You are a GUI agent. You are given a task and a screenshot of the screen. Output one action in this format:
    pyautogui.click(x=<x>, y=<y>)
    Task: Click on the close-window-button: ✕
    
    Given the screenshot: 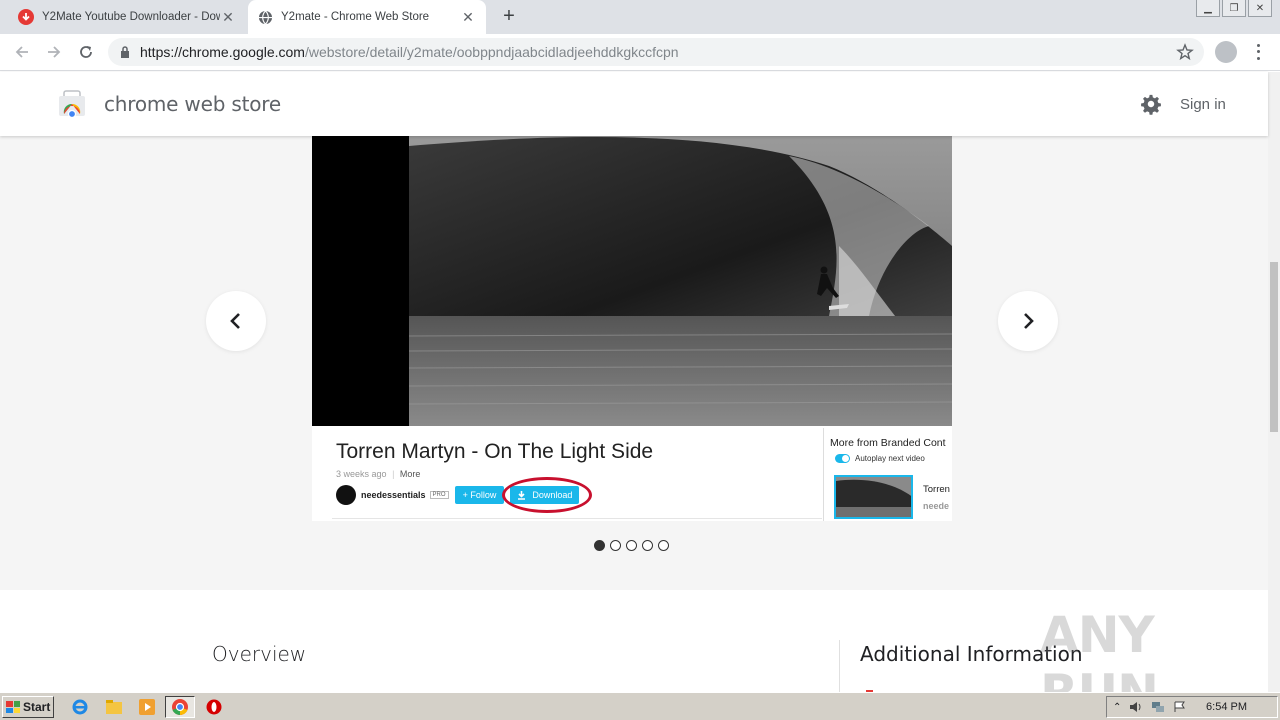 What is the action you would take?
    pyautogui.click(x=1260, y=8)
    